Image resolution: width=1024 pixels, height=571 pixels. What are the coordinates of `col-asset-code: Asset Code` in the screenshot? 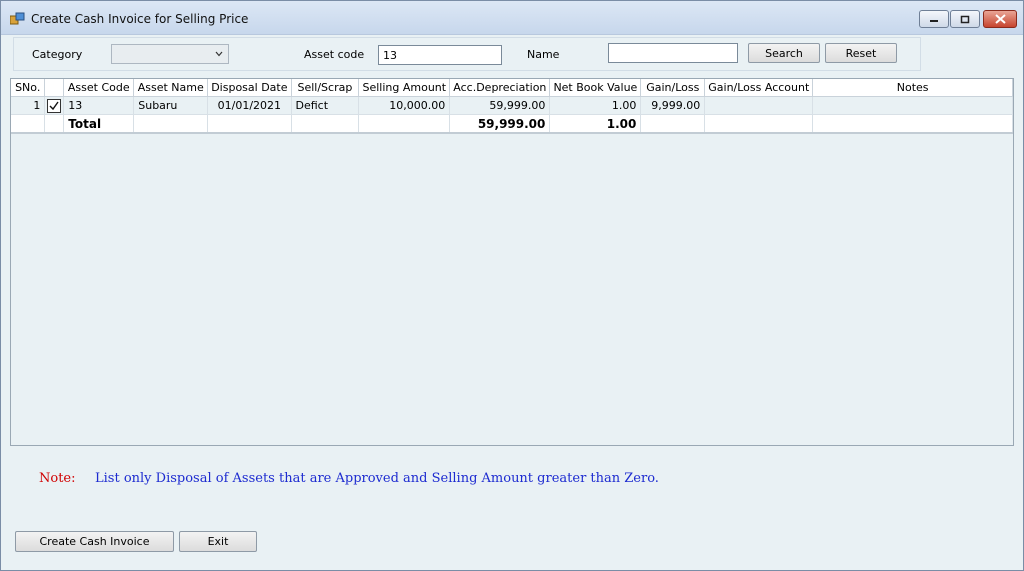 It's located at (99, 88).